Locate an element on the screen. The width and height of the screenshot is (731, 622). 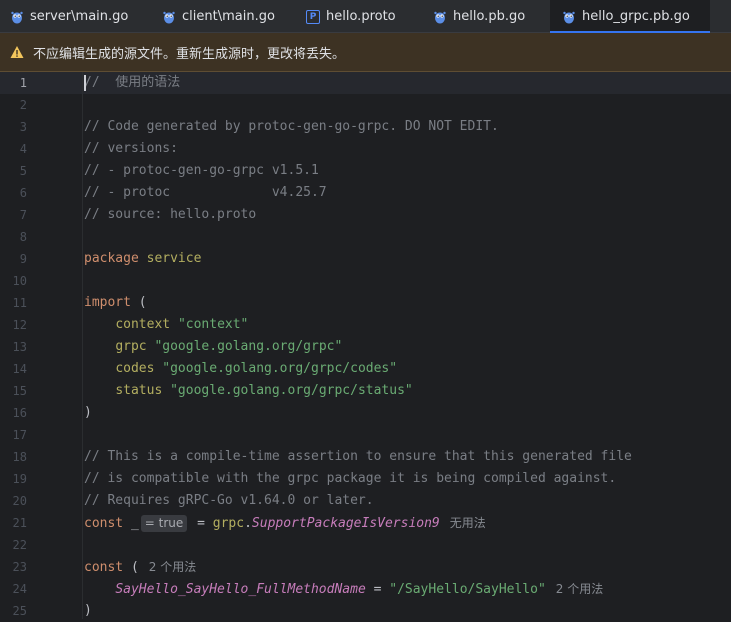
constant-name: SayHello_SayHello_FullMethodName is located at coordinates (240, 589).